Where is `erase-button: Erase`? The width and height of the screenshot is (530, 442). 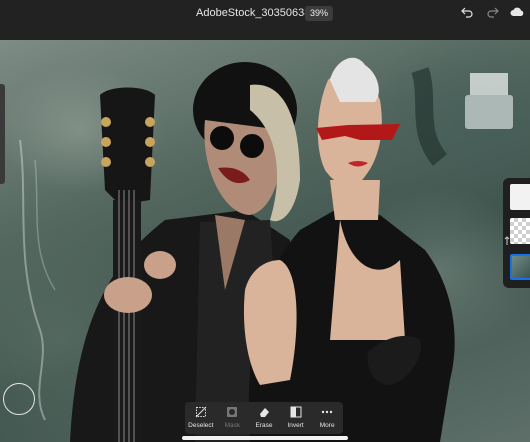 erase-button: Erase is located at coordinates (264, 418).